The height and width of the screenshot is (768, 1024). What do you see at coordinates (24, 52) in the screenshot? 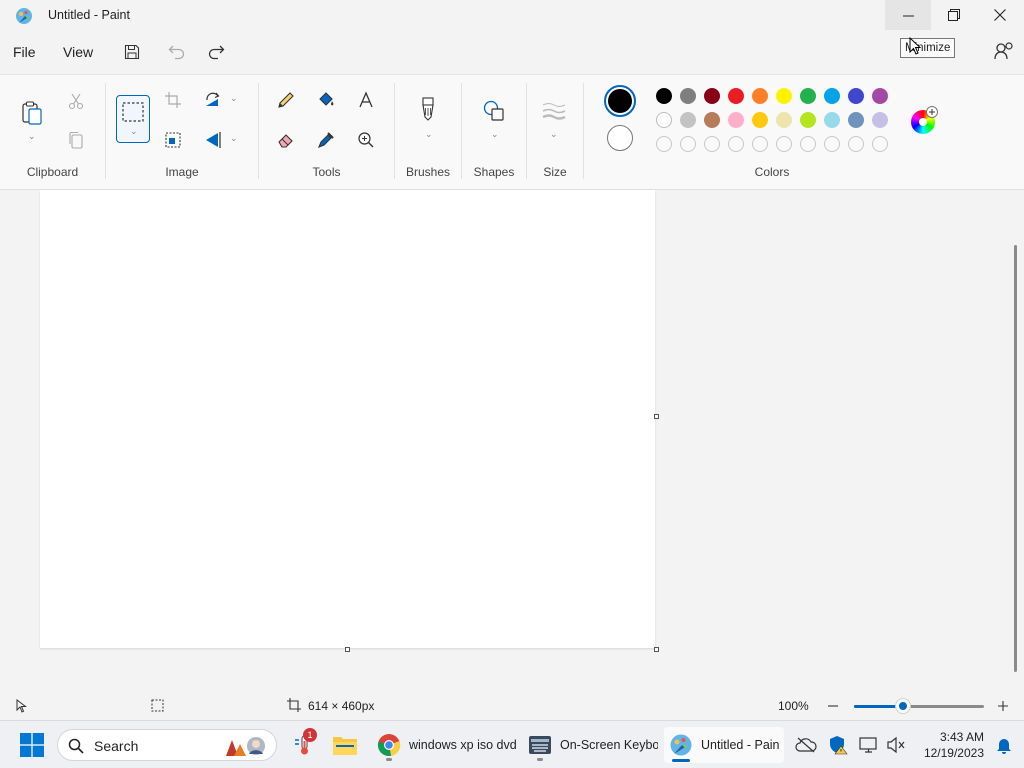
I see `menu-file: File` at bounding box center [24, 52].